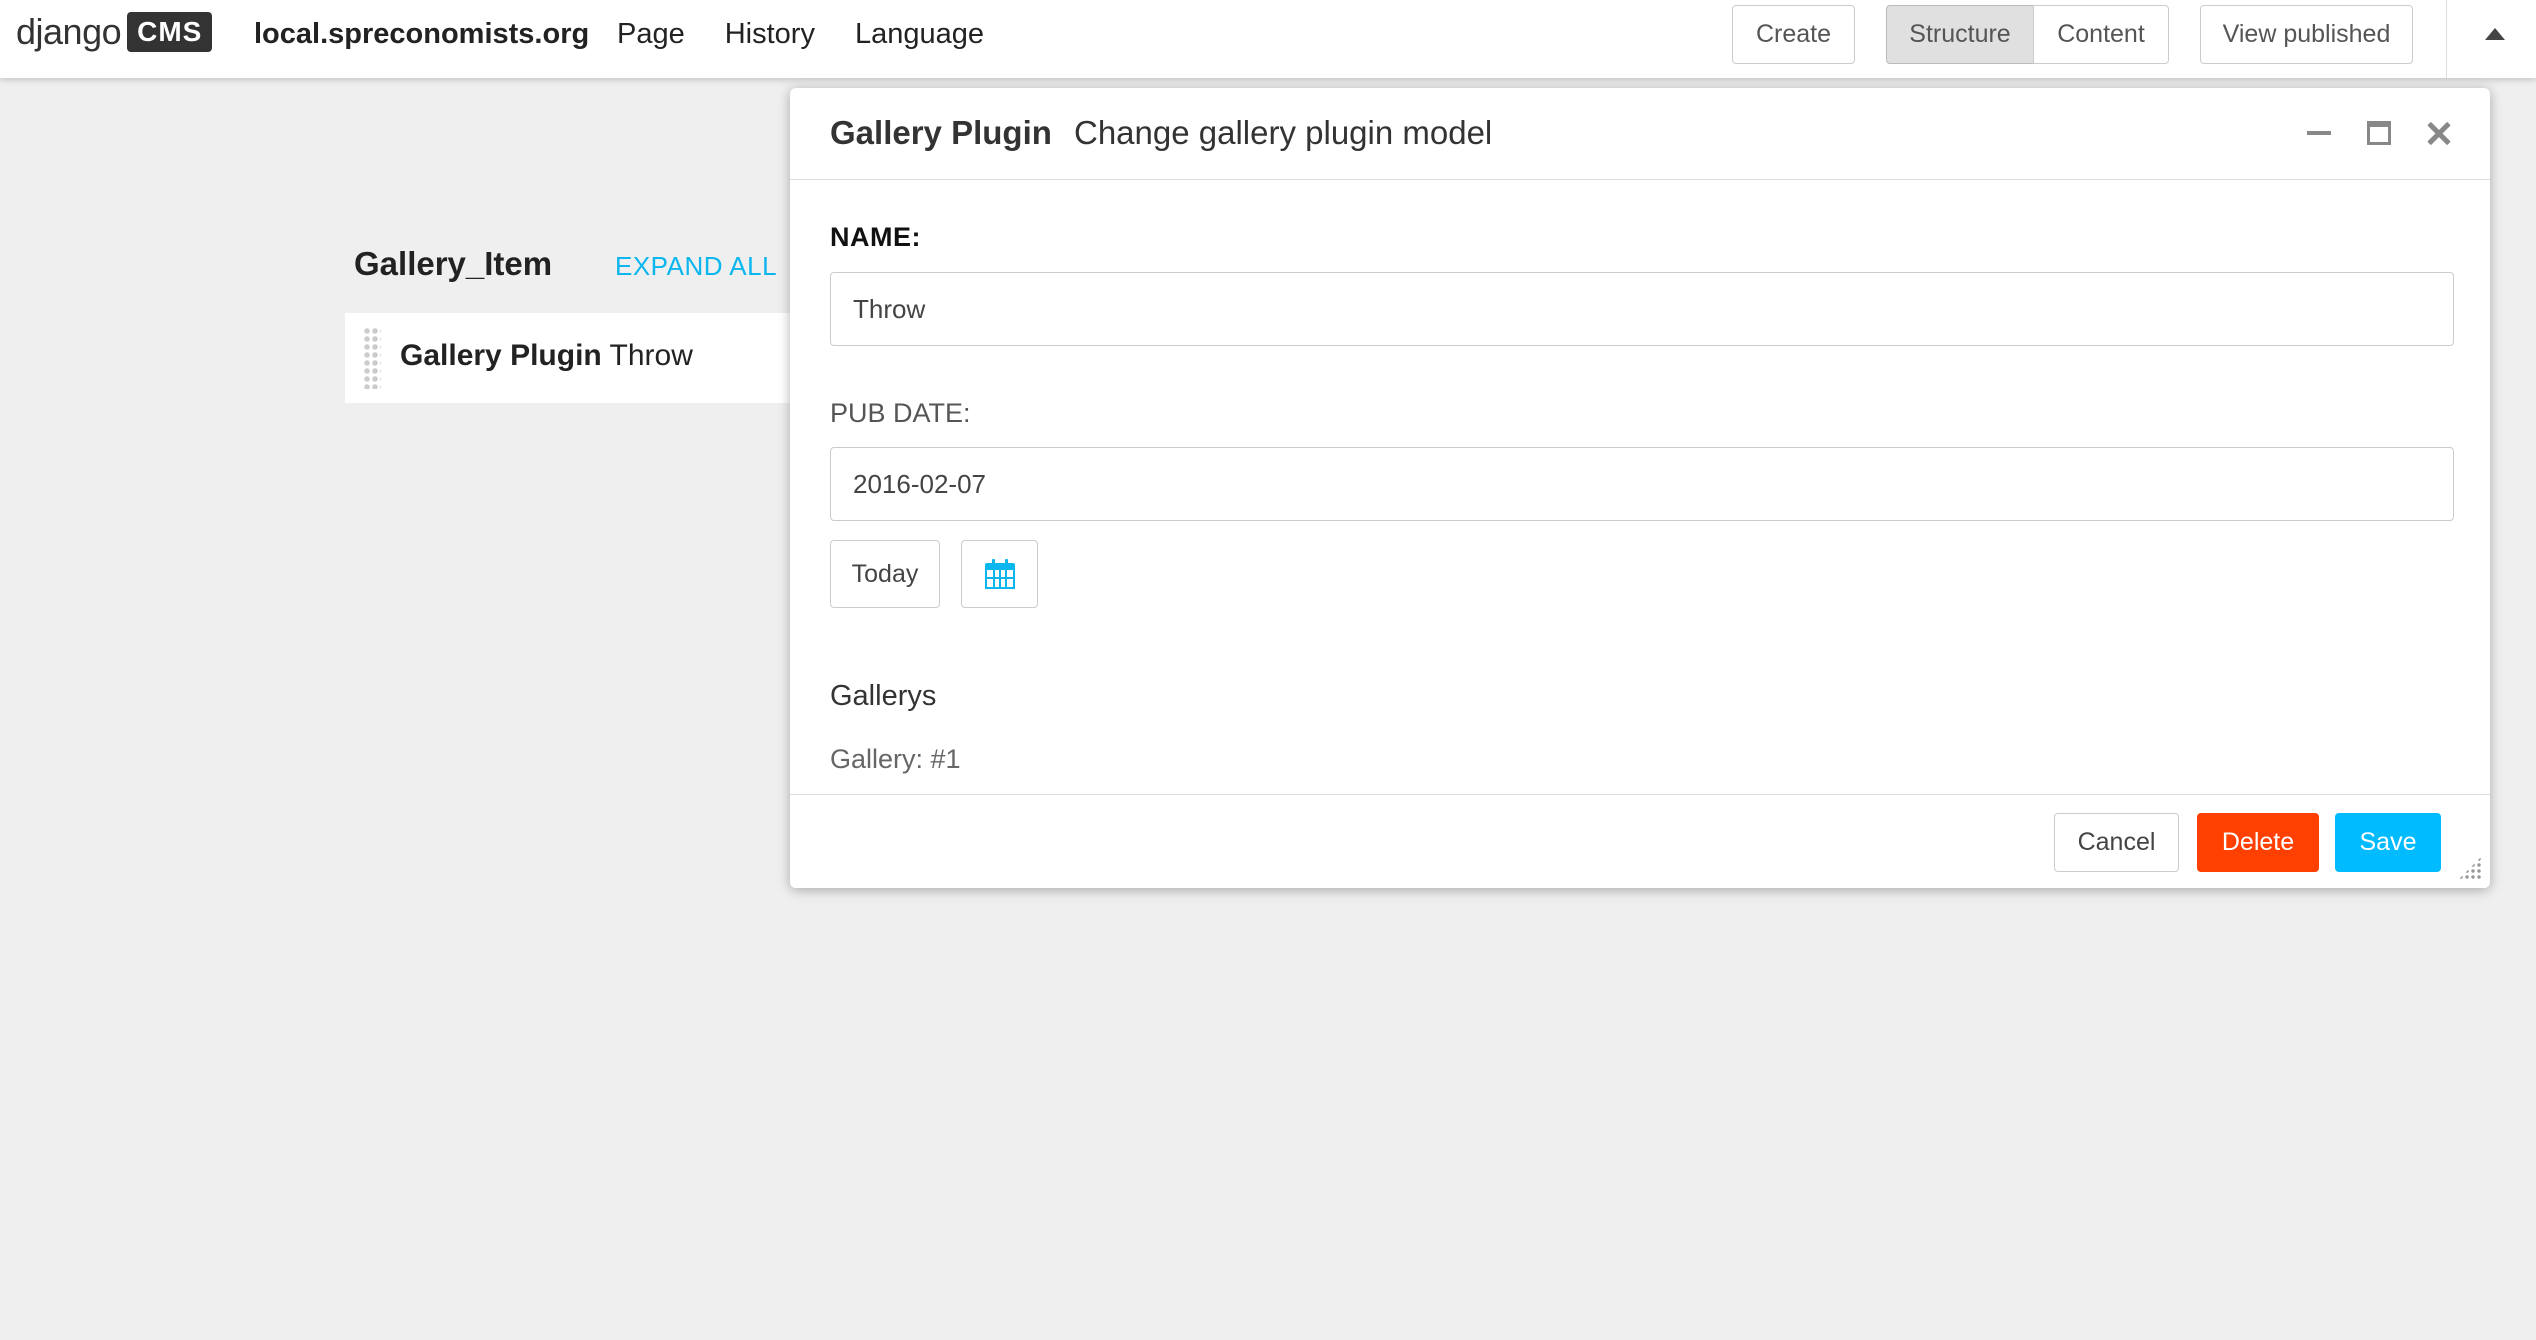  I want to click on inline-section-title: Gallerys, so click(883, 696).